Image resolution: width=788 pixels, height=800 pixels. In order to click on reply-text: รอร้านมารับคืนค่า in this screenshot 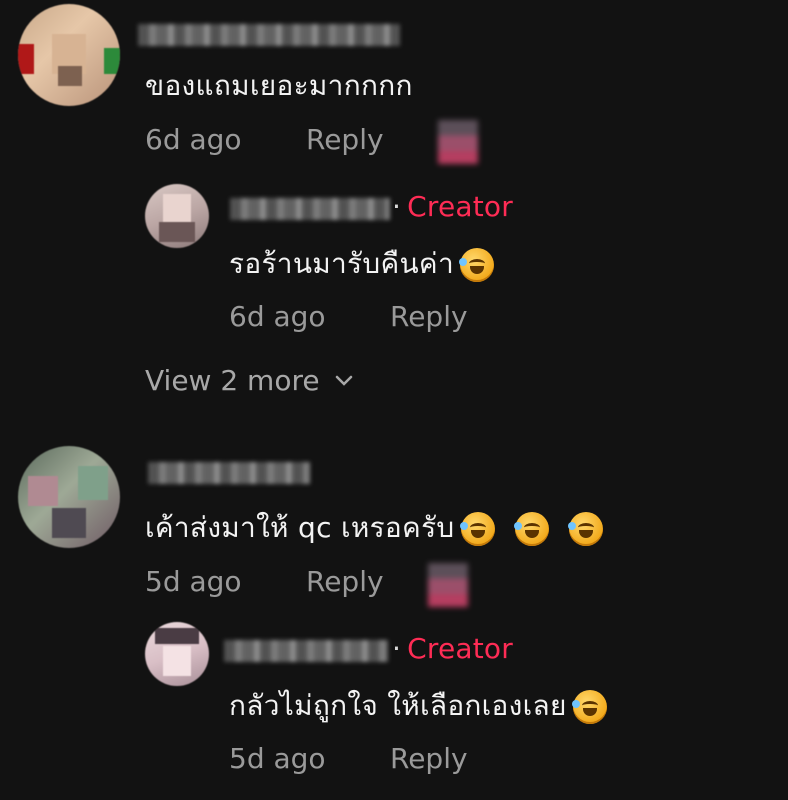, I will do `click(361, 264)`.